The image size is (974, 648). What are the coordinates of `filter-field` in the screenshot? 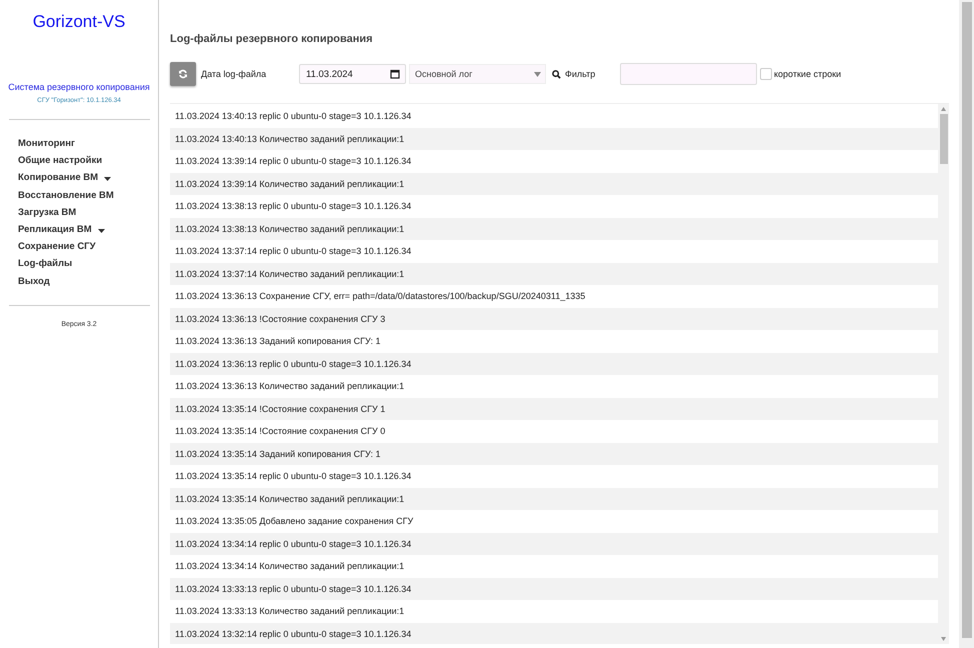 It's located at (688, 74).